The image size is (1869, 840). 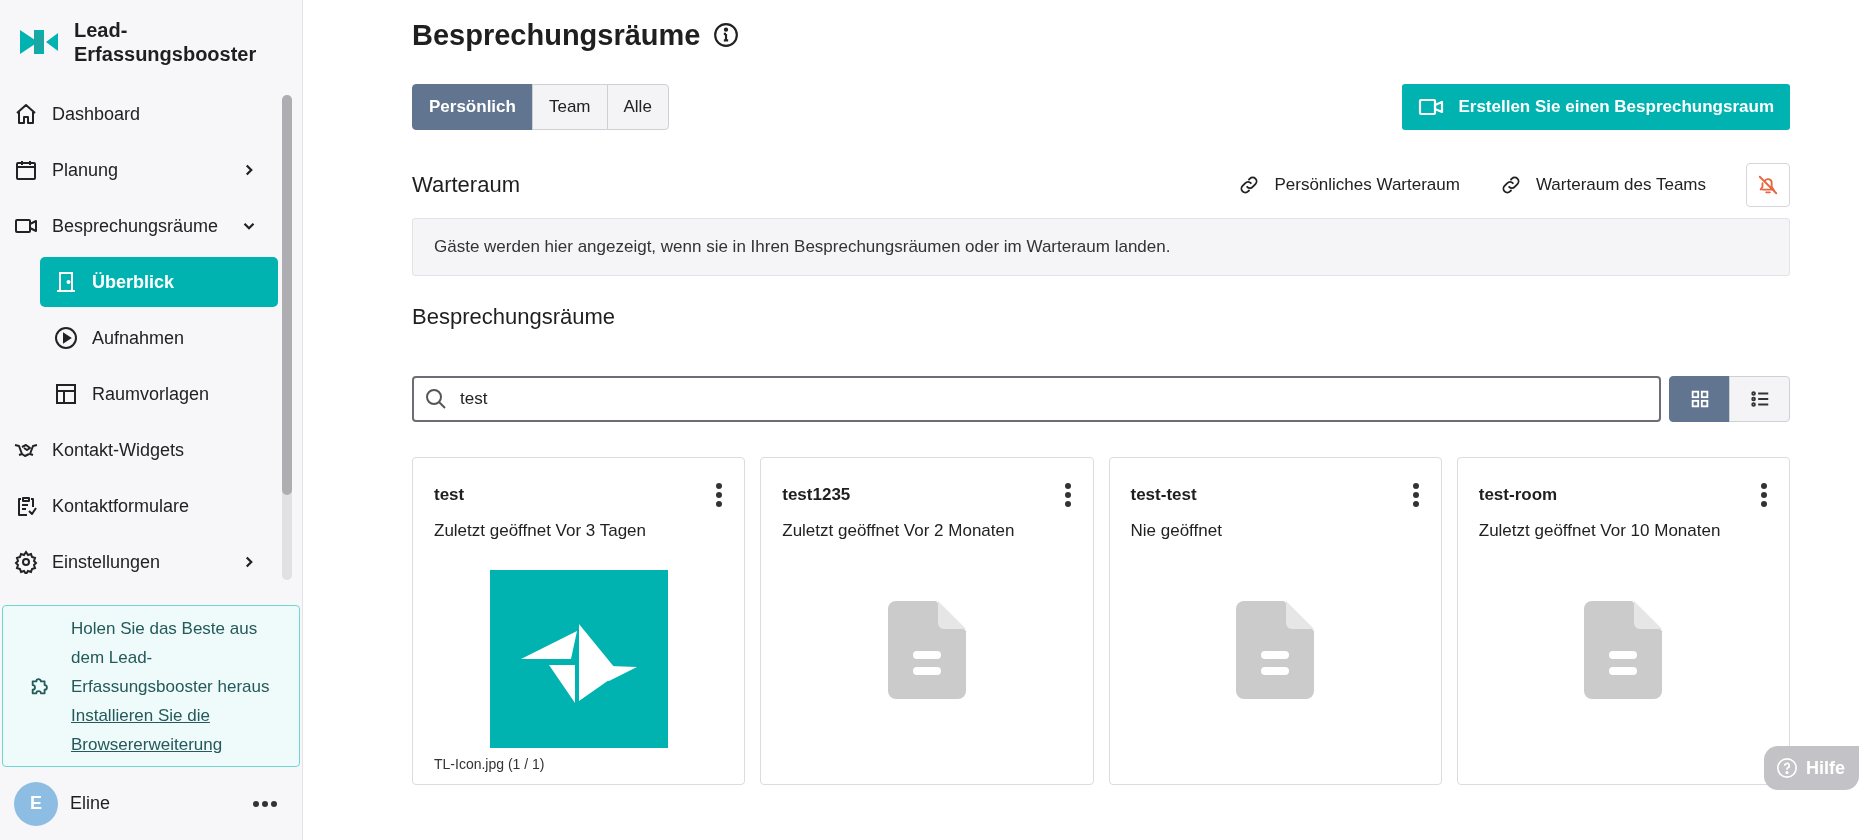 I want to click on nav-item: Einstellungen, so click(x=139, y=562).